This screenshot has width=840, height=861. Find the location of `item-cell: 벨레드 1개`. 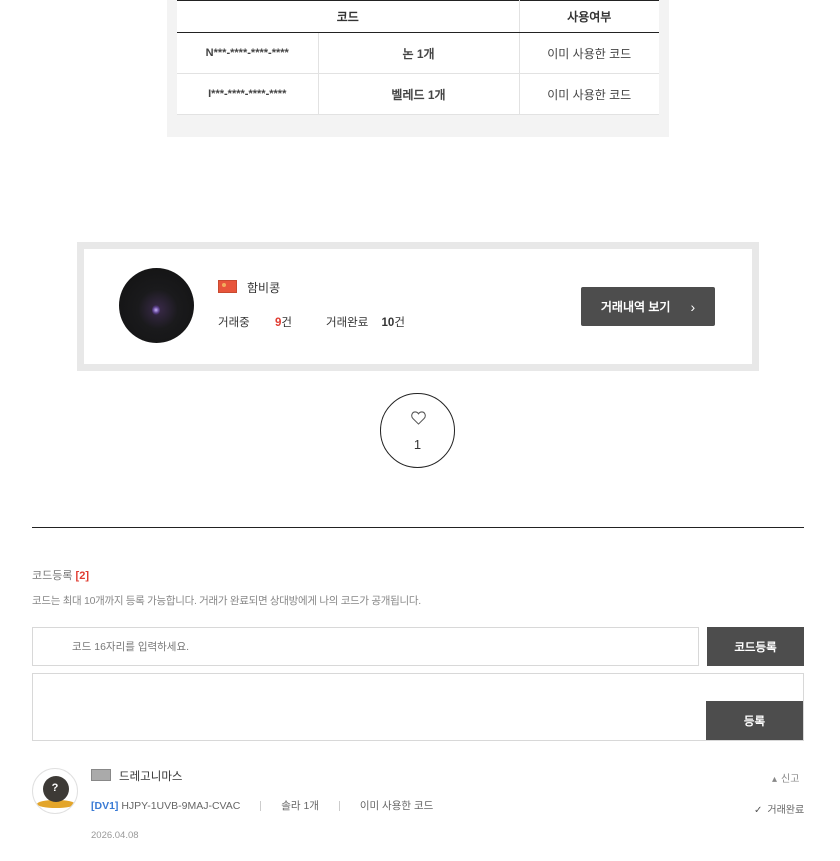

item-cell: 벨레드 1개 is located at coordinates (418, 94).